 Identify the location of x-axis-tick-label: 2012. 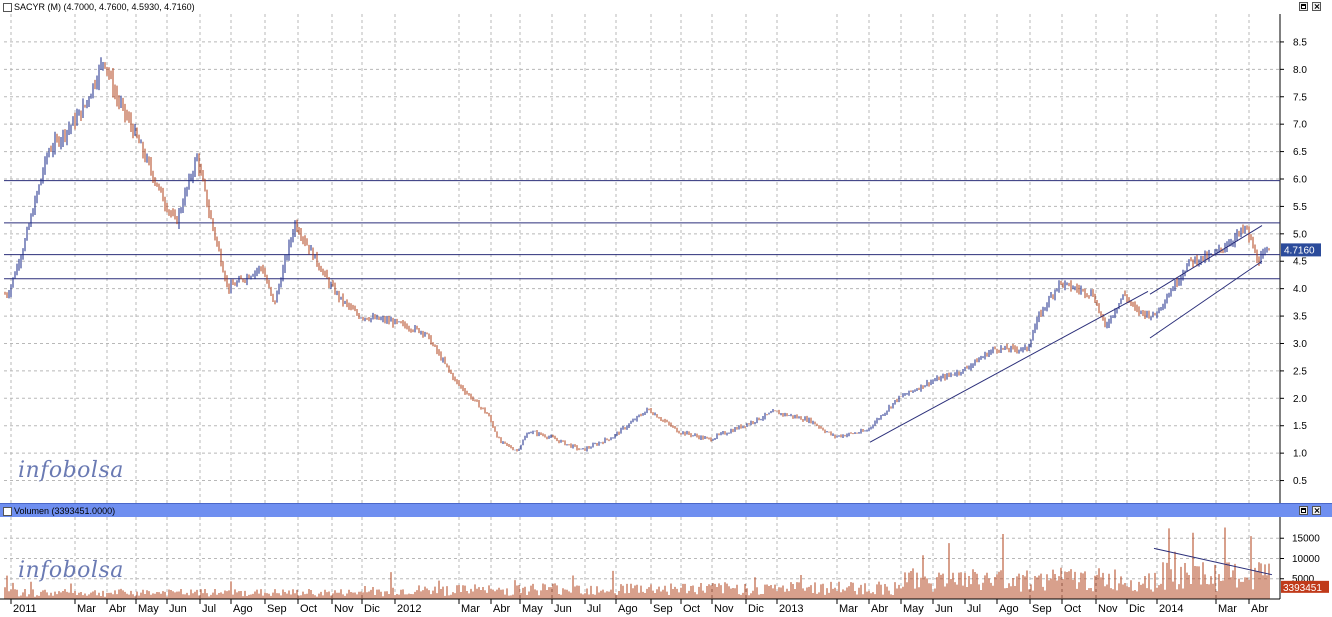
(409, 609).